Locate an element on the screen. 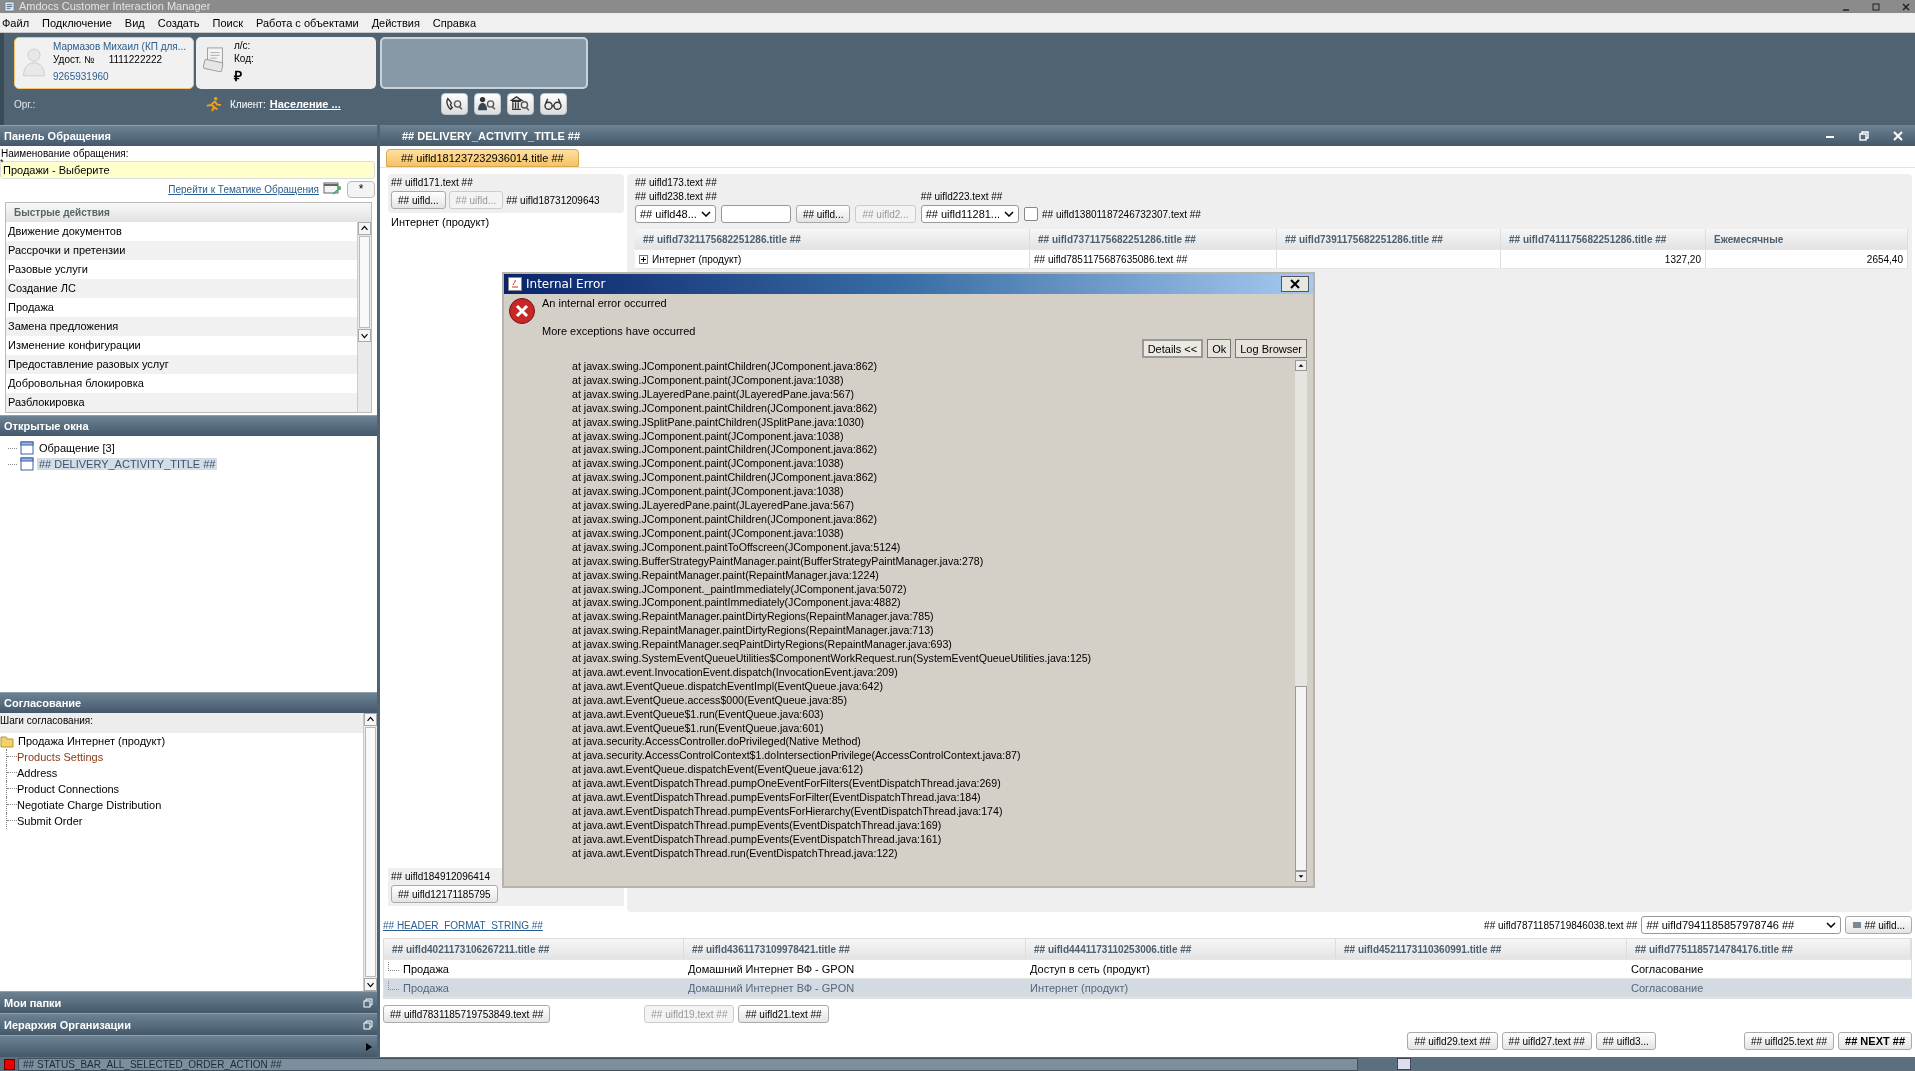 This screenshot has height=1071, width=1915. column-header: ## uifld4521173110360991.title ## is located at coordinates (1481, 949).